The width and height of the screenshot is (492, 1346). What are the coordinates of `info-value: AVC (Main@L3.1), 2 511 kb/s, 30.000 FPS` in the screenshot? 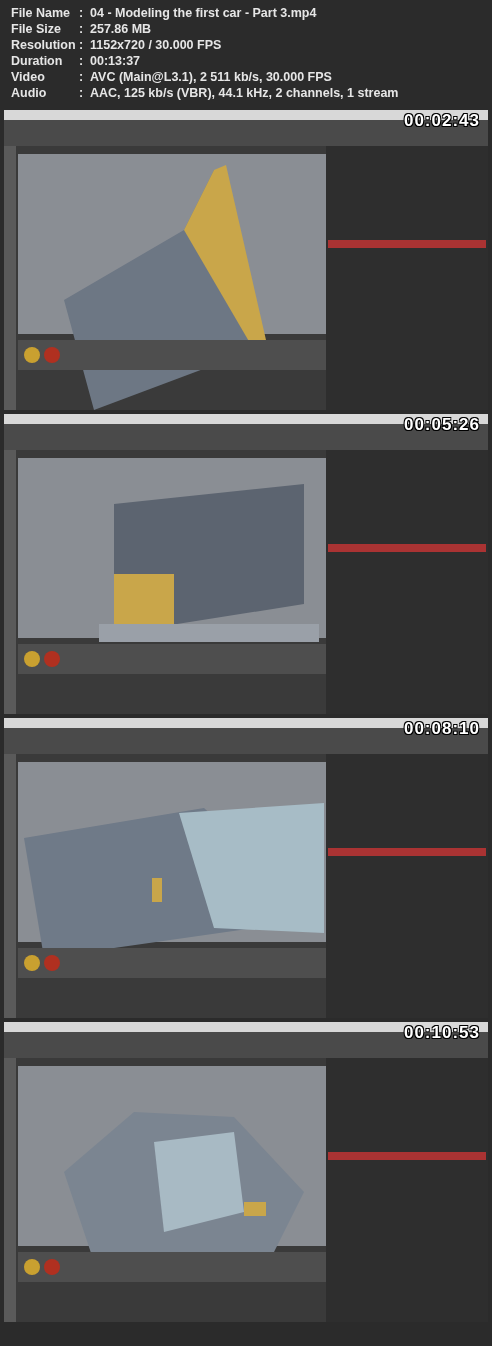 It's located at (211, 77).